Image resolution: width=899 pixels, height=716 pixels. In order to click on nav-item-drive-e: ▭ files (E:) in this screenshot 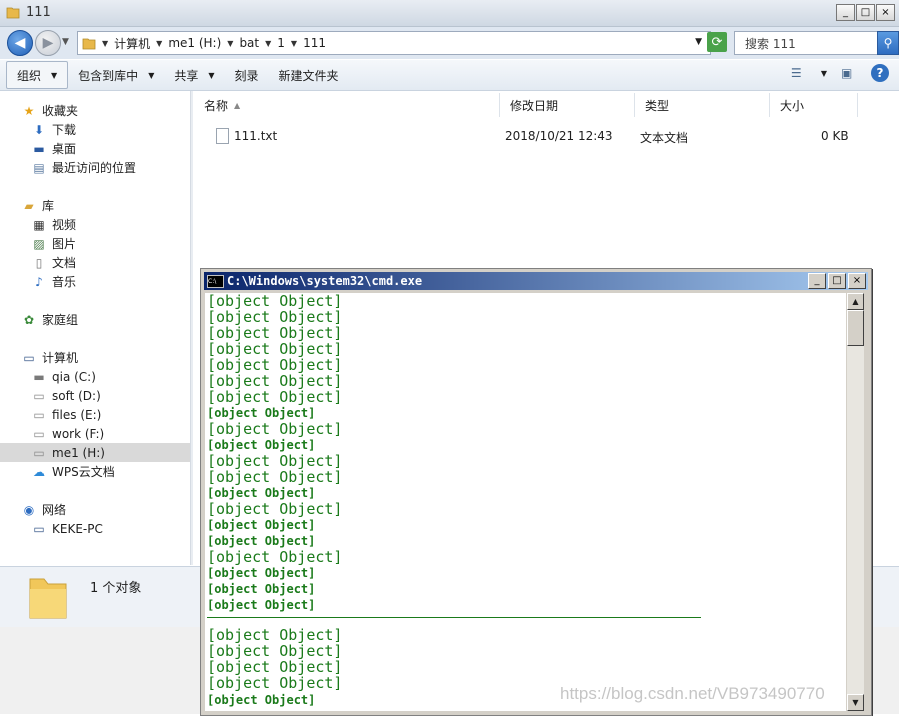, I will do `click(66, 414)`.